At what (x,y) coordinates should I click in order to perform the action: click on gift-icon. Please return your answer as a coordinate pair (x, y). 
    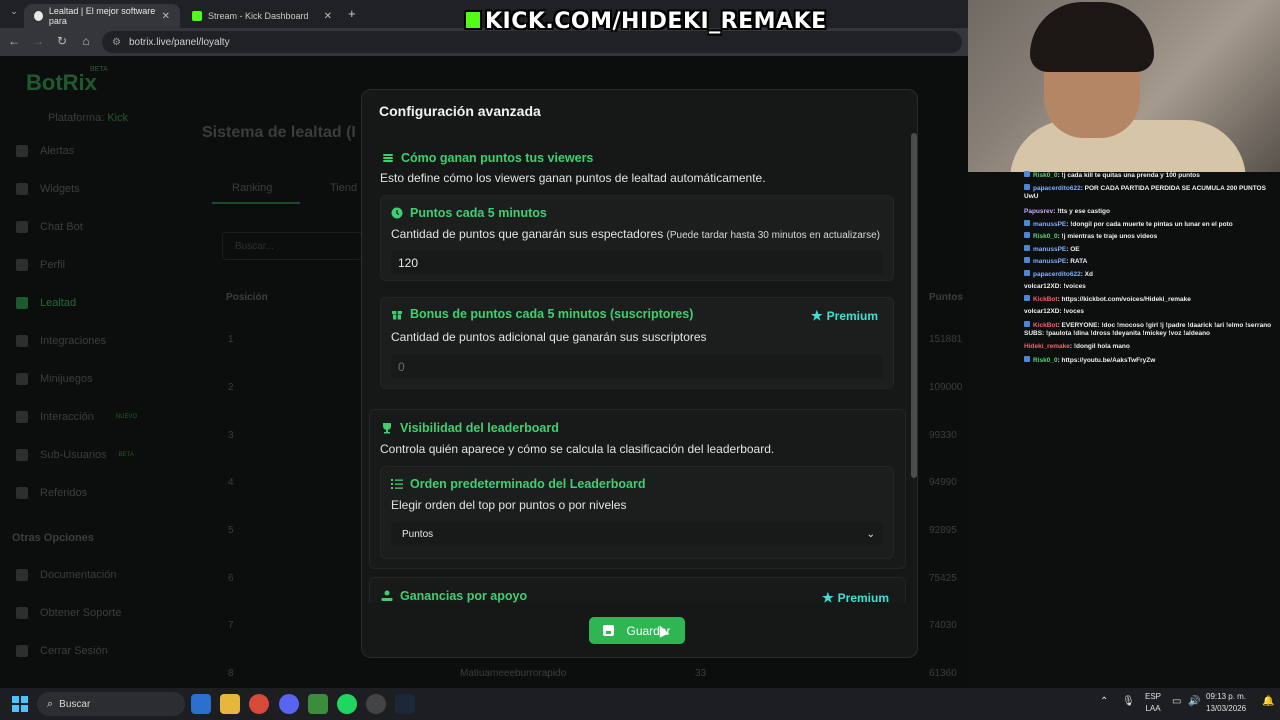
    Looking at the image, I should click on (396, 314).